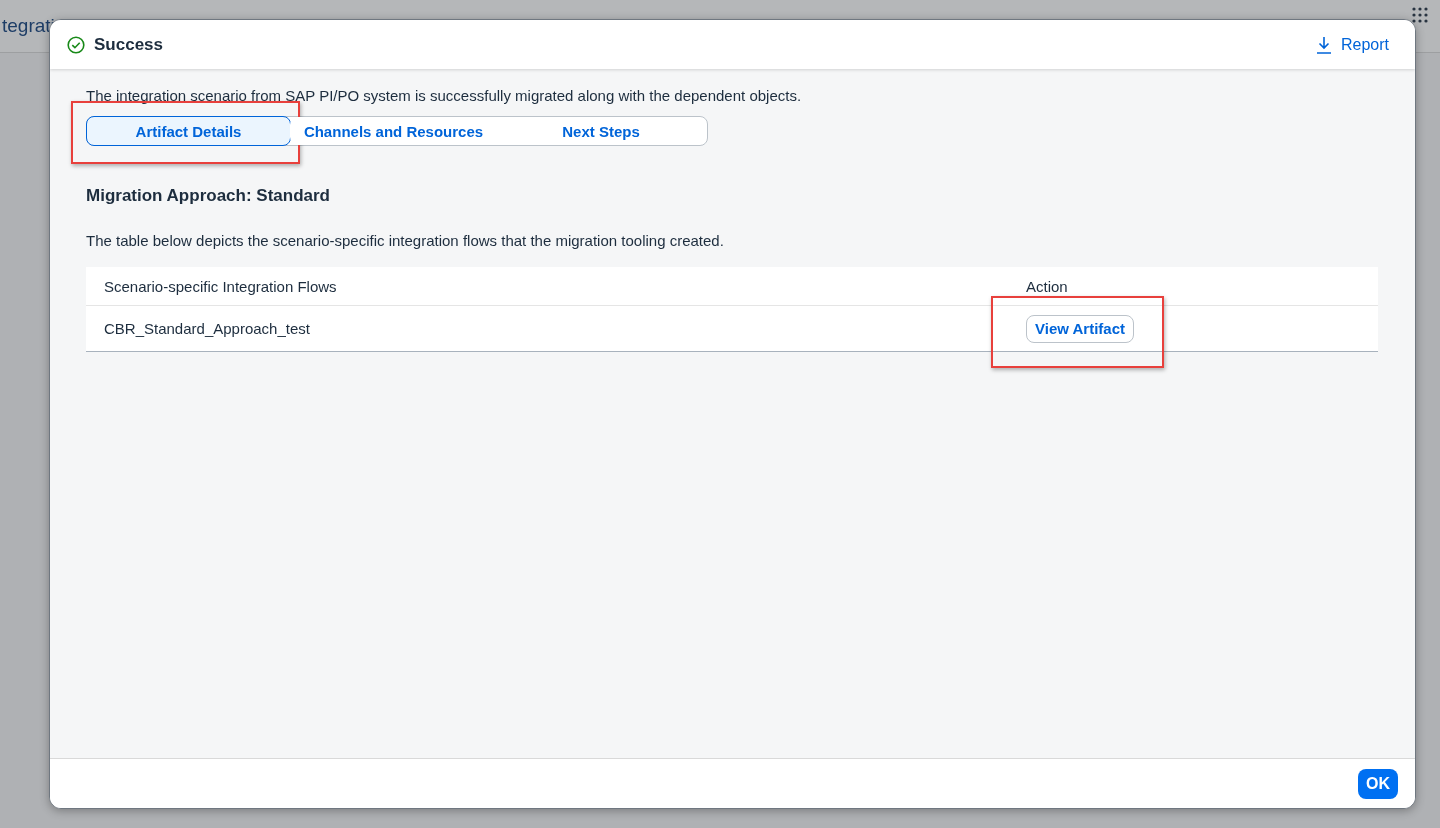 The width and height of the screenshot is (1440, 828). What do you see at coordinates (1378, 783) in the screenshot?
I see `ok-button: OK` at bounding box center [1378, 783].